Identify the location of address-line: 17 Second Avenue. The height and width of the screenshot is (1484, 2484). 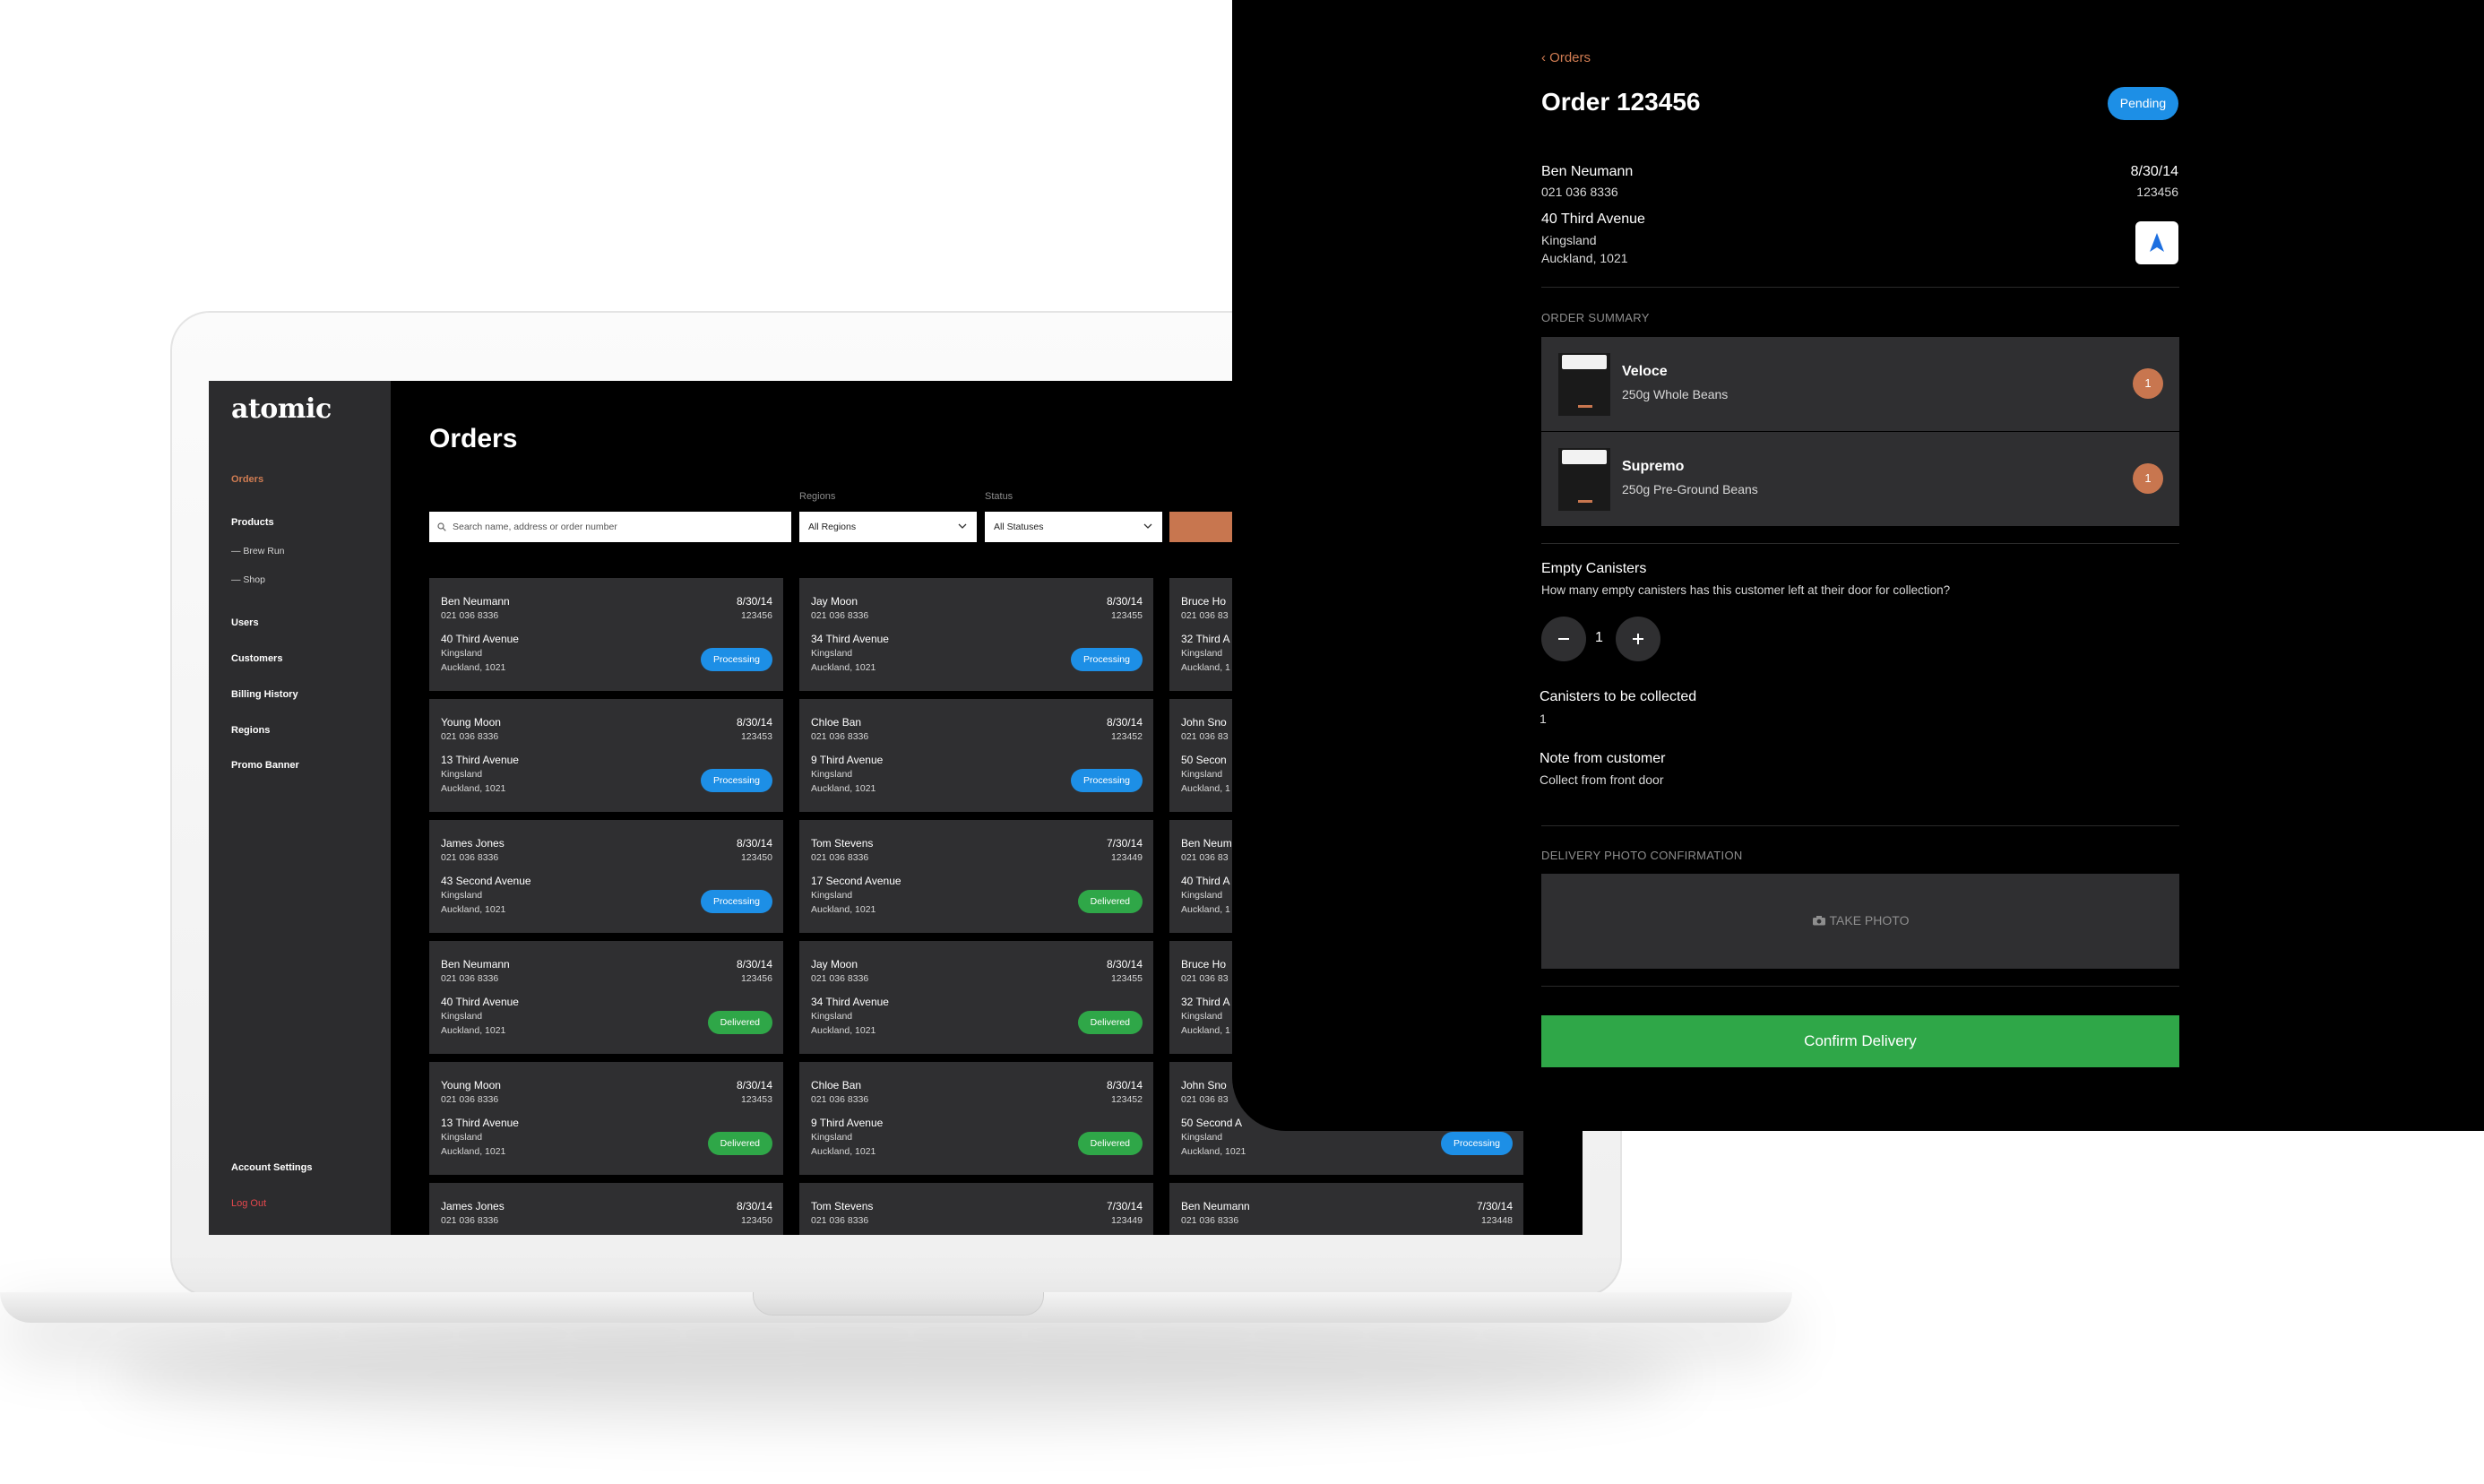
(856, 881).